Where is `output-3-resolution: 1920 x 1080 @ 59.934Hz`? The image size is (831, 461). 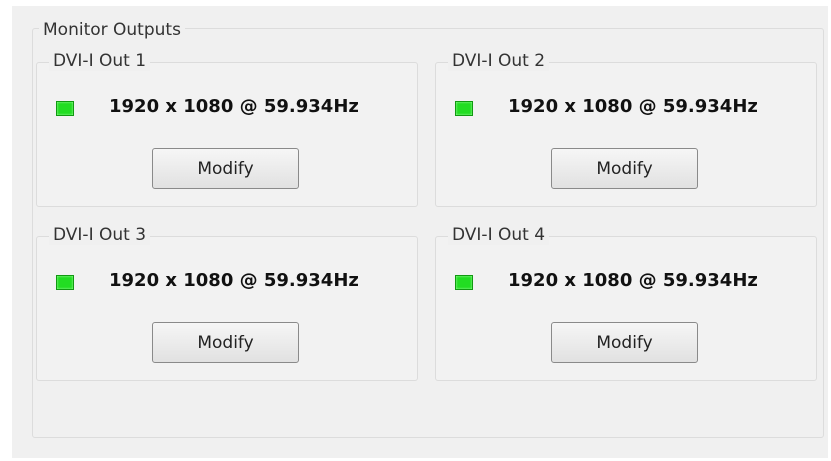
output-3-resolution: 1920 x 1080 @ 59.934Hz is located at coordinates (234, 280).